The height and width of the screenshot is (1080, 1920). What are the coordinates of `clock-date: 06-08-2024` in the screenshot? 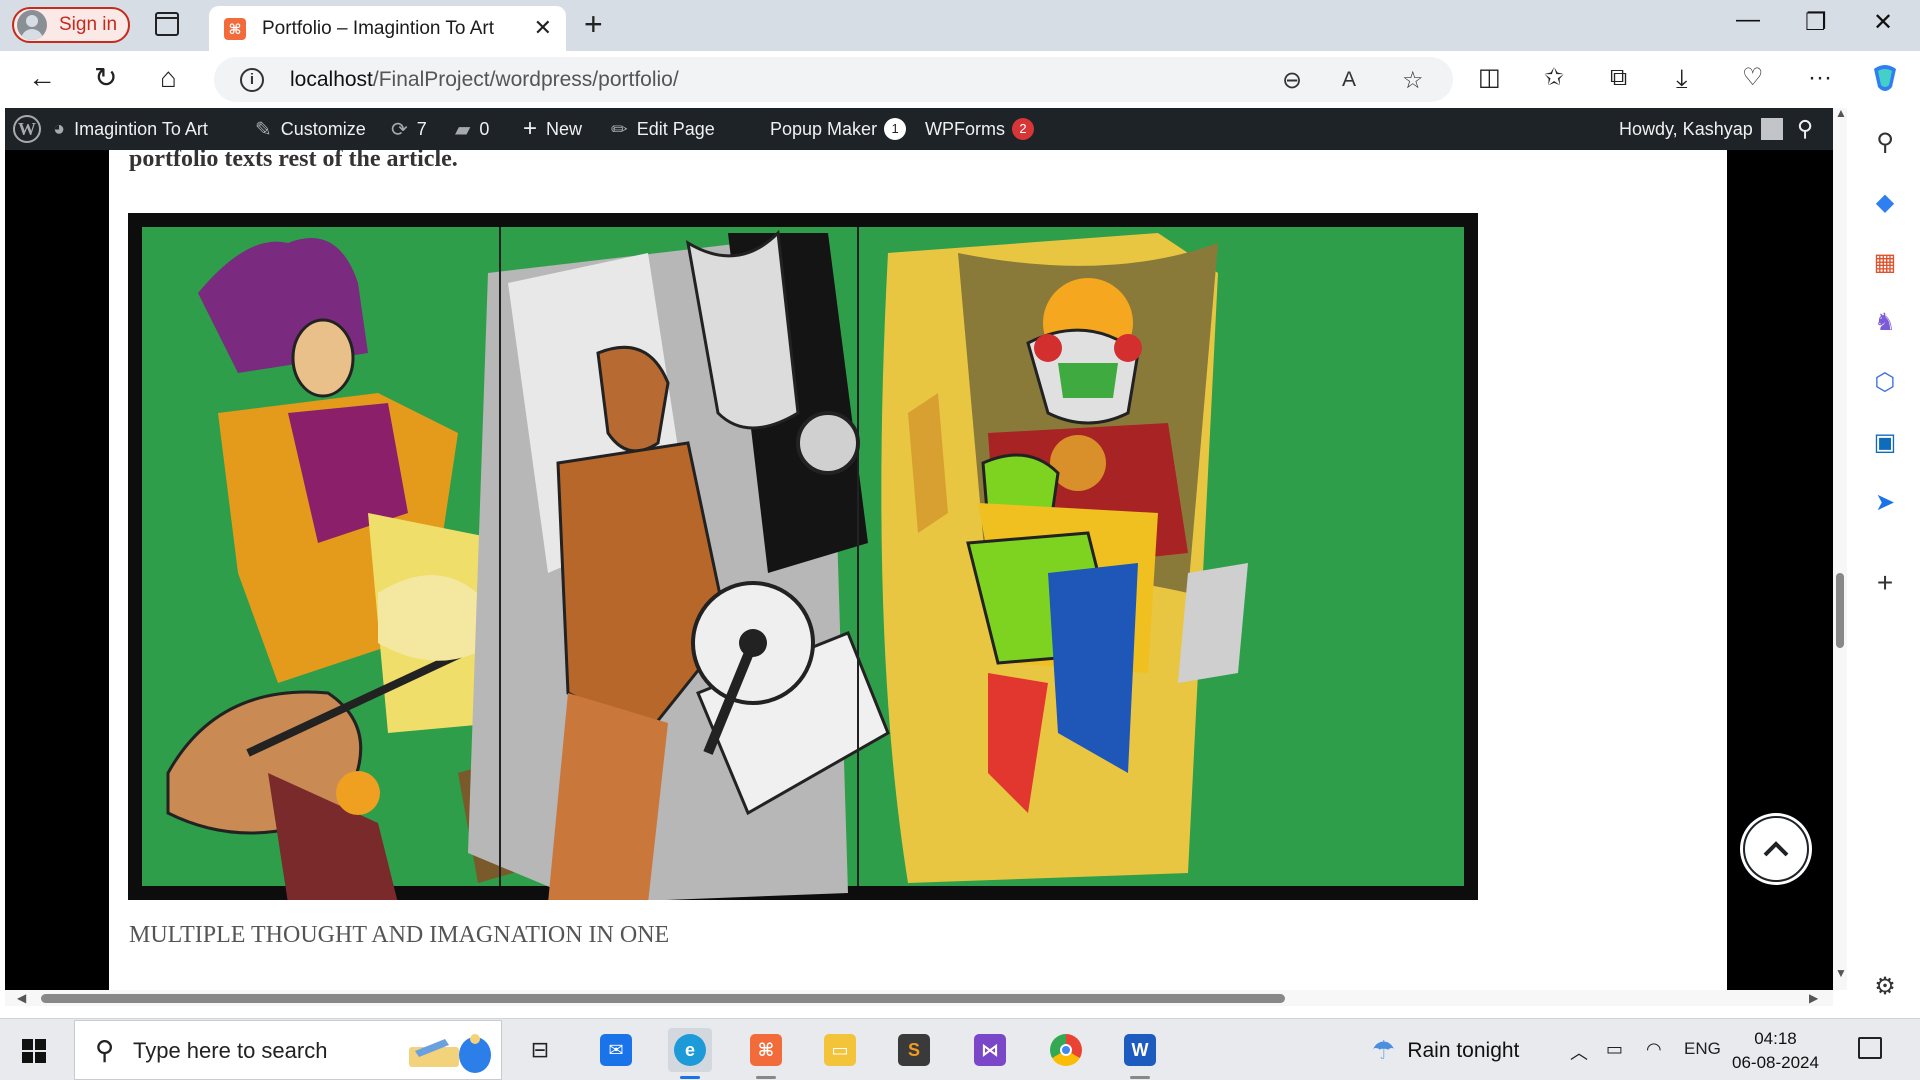 It's located at (1775, 1062).